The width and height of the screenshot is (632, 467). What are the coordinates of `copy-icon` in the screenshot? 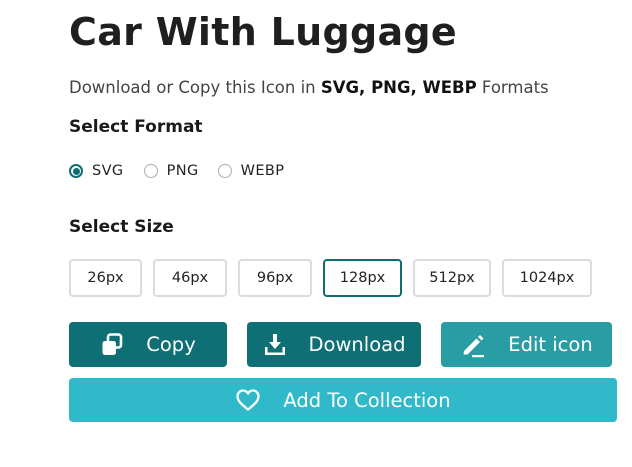 It's located at (112, 344).